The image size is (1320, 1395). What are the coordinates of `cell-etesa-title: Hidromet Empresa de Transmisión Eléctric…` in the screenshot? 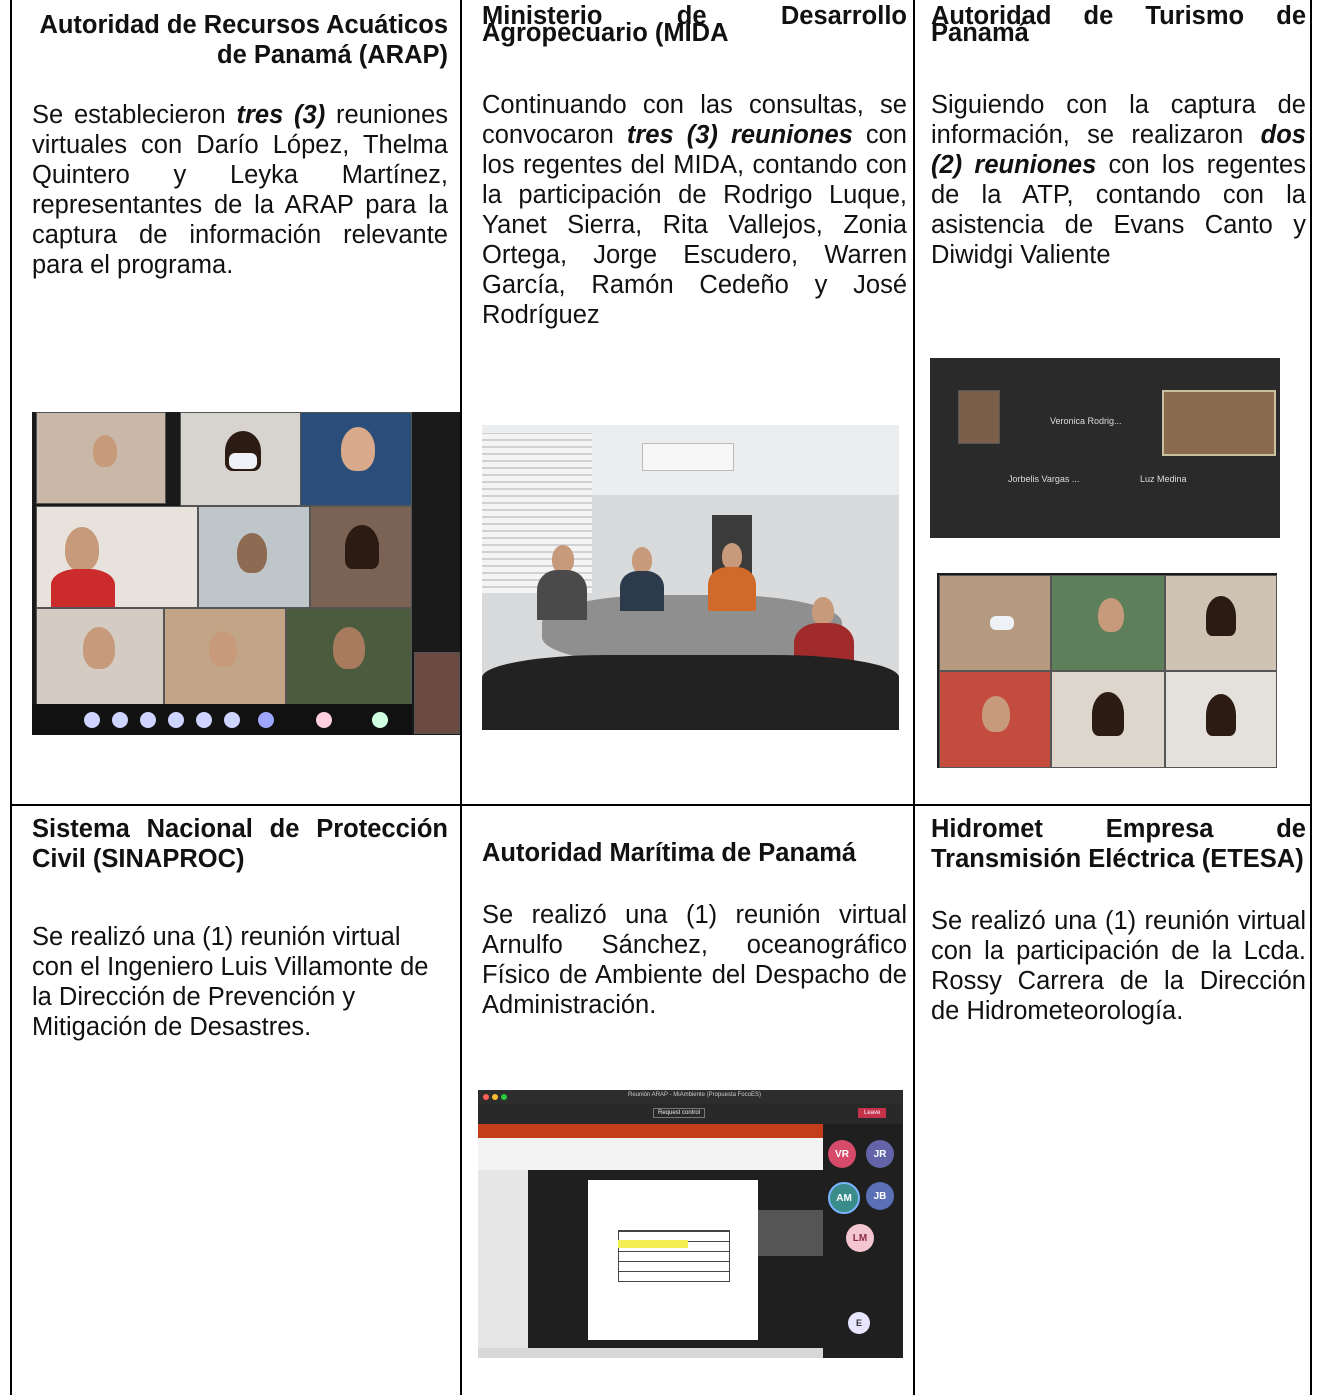 It's located at (1118, 844).